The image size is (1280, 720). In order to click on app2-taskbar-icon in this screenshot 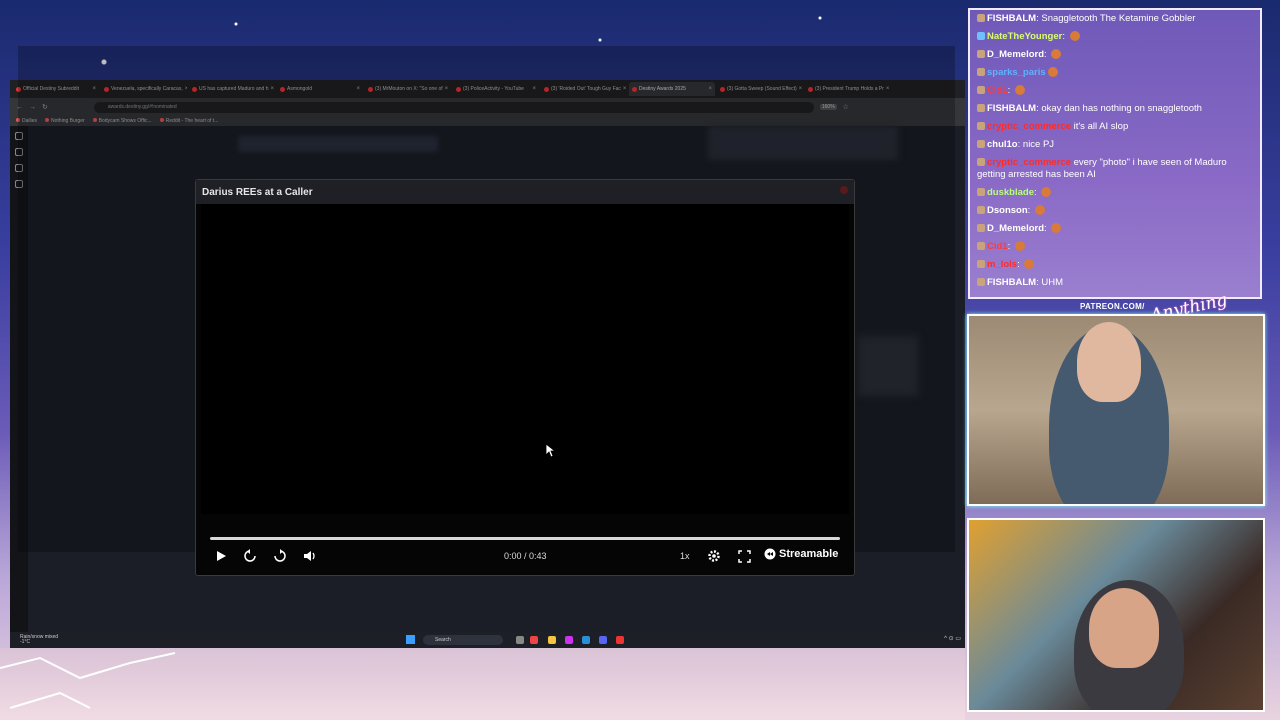, I will do `click(620, 640)`.